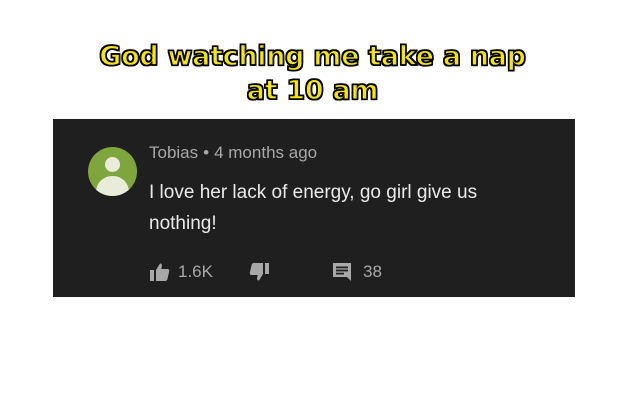  I want to click on reply-count: 38, so click(372, 272).